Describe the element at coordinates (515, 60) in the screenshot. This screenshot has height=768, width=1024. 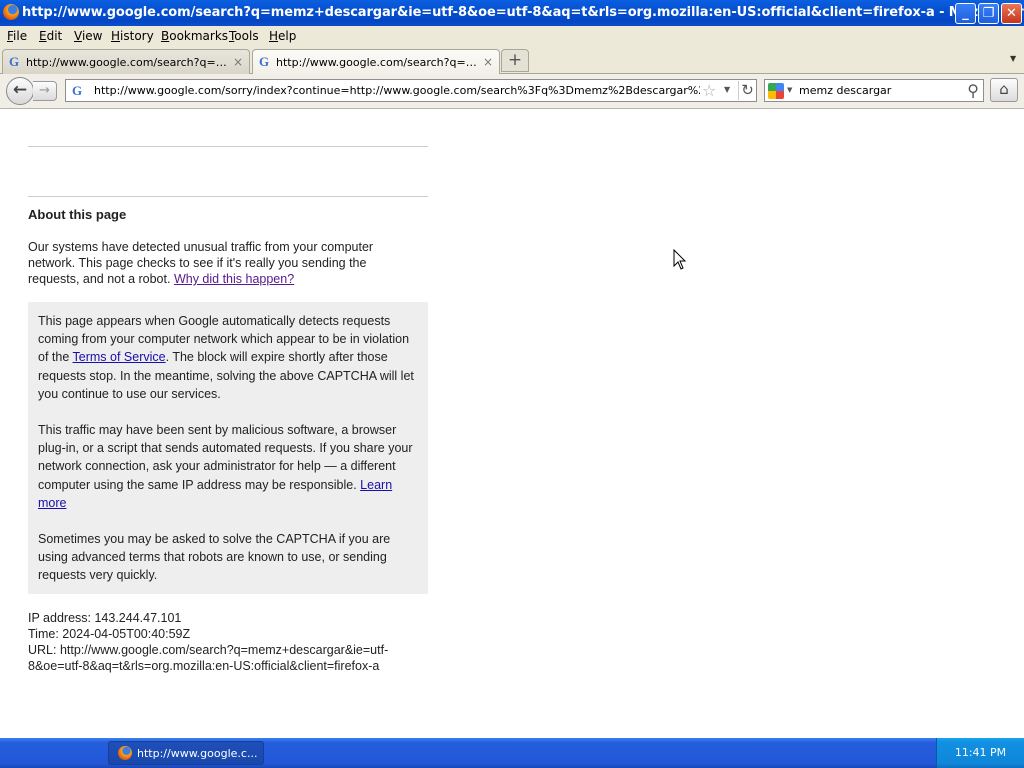
I see `new-tab-button: +` at that location.